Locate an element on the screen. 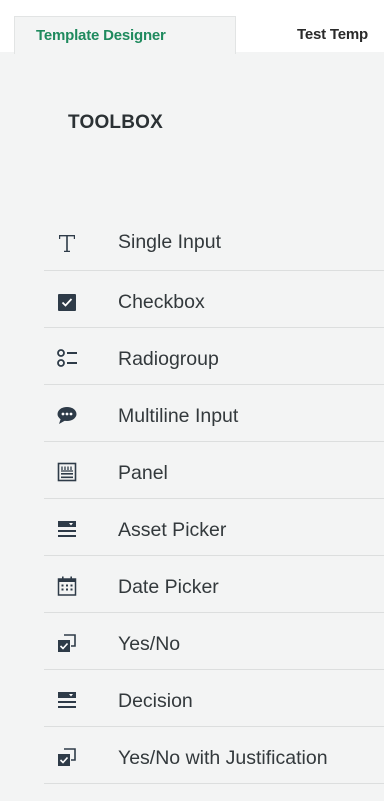  tab-test-template-label: Test Temp is located at coordinates (332, 34).